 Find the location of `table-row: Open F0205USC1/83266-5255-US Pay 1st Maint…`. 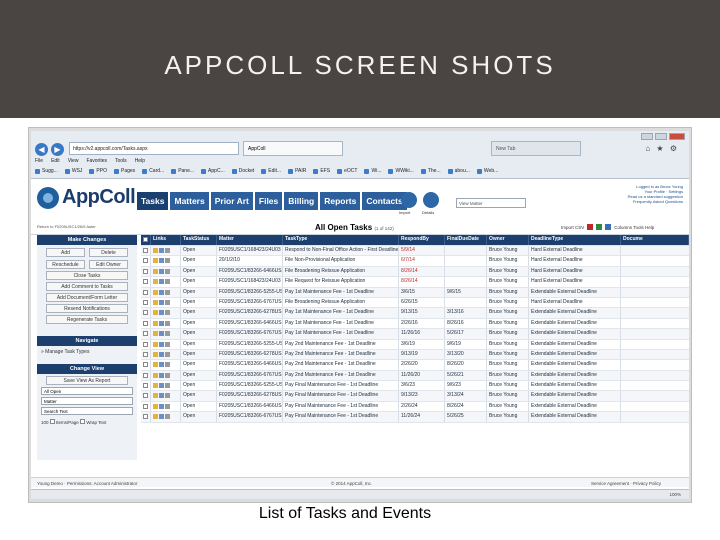

table-row: Open F0205USC1/83266-5255-US Pay 1st Maint… is located at coordinates (415, 292).